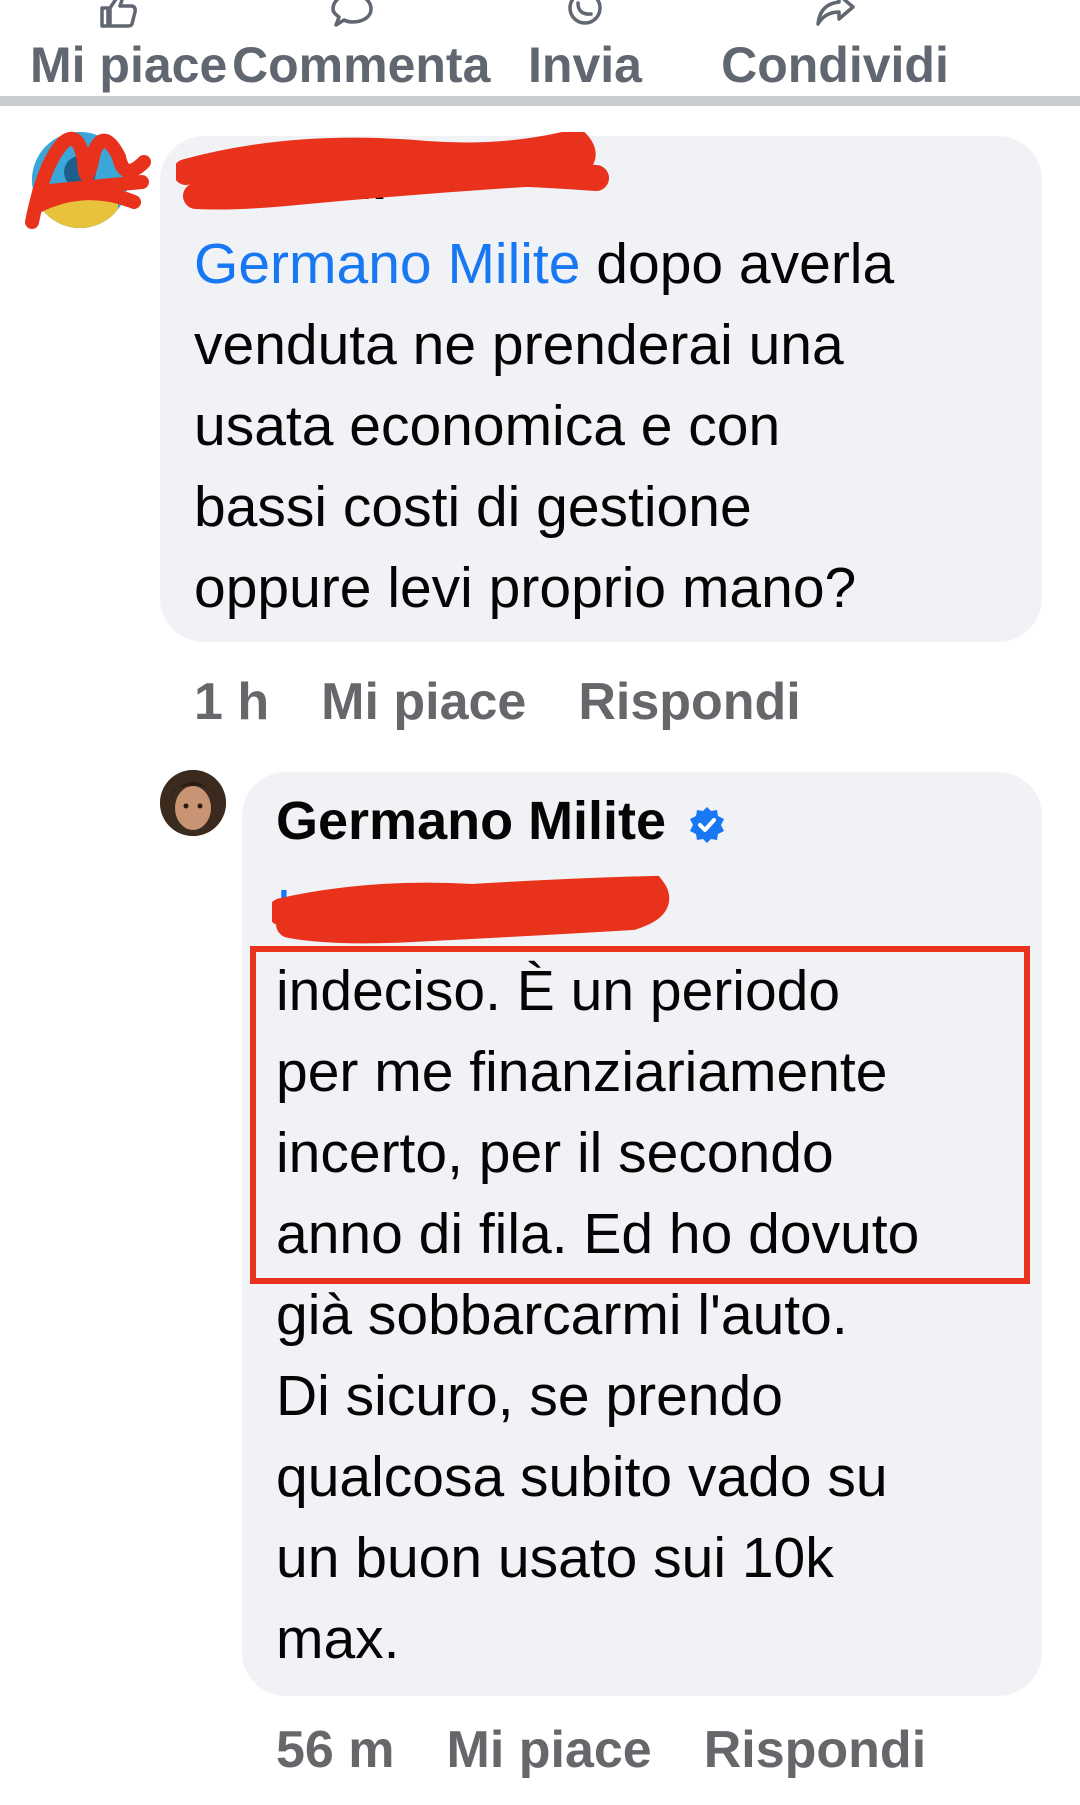  Describe the element at coordinates (562, 1315) in the screenshot. I see `reply-text-line: già sobbarcarmi l'auto.` at that location.